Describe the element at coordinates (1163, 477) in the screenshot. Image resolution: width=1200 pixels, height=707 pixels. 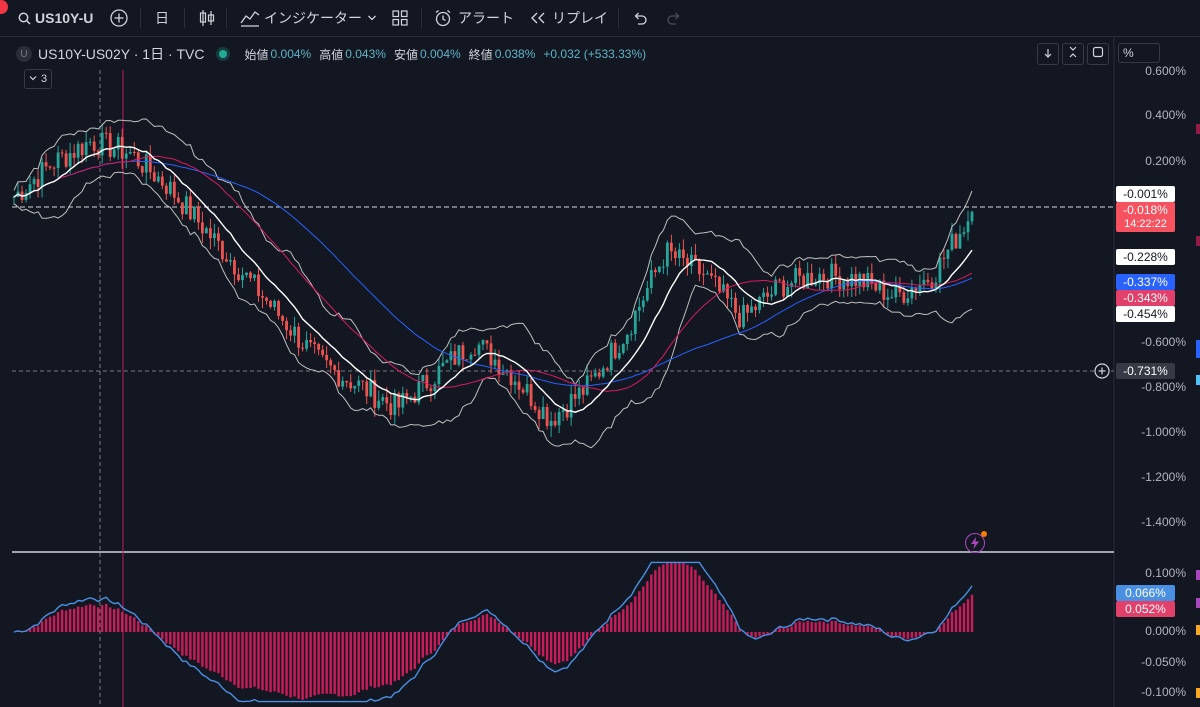
I see `price-axis-label: -1.200%` at that location.